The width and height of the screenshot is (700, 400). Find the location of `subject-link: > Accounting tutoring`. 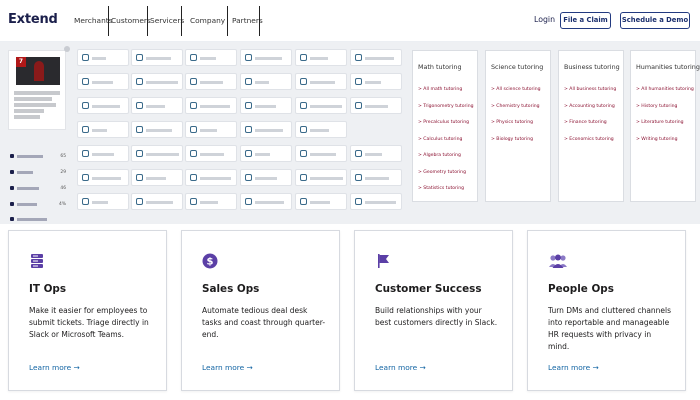

subject-link: > Accounting tutoring is located at coordinates (589, 106).